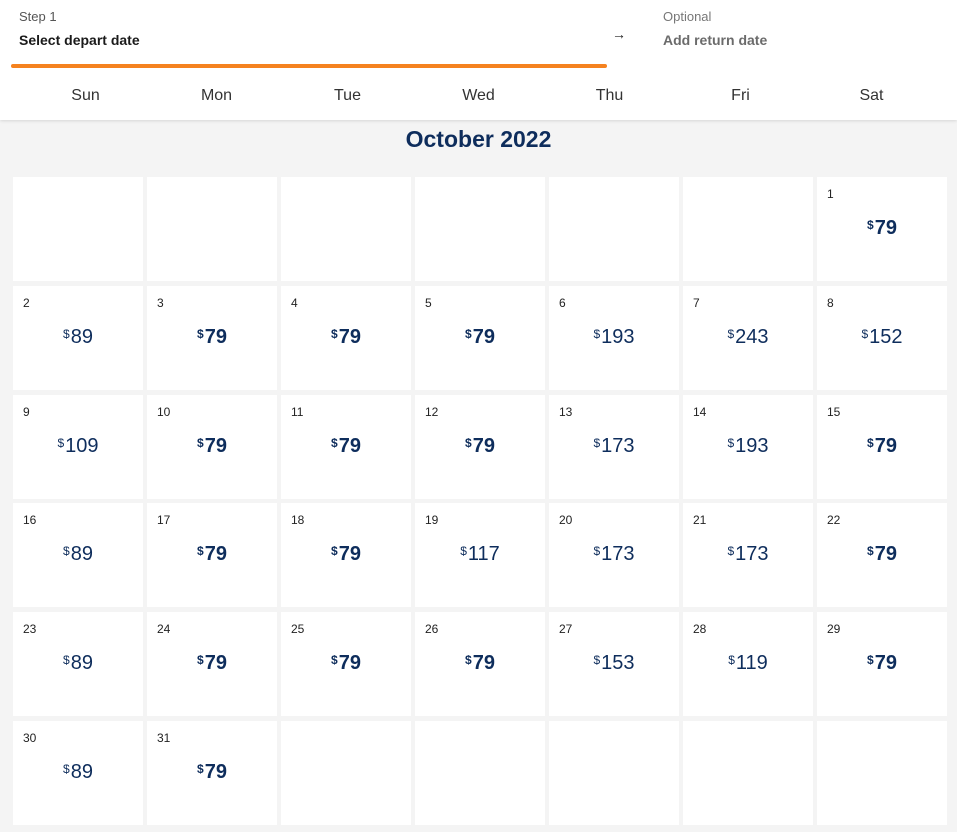 This screenshot has width=957, height=832. I want to click on day-cell: 6 $193, so click(614, 337).